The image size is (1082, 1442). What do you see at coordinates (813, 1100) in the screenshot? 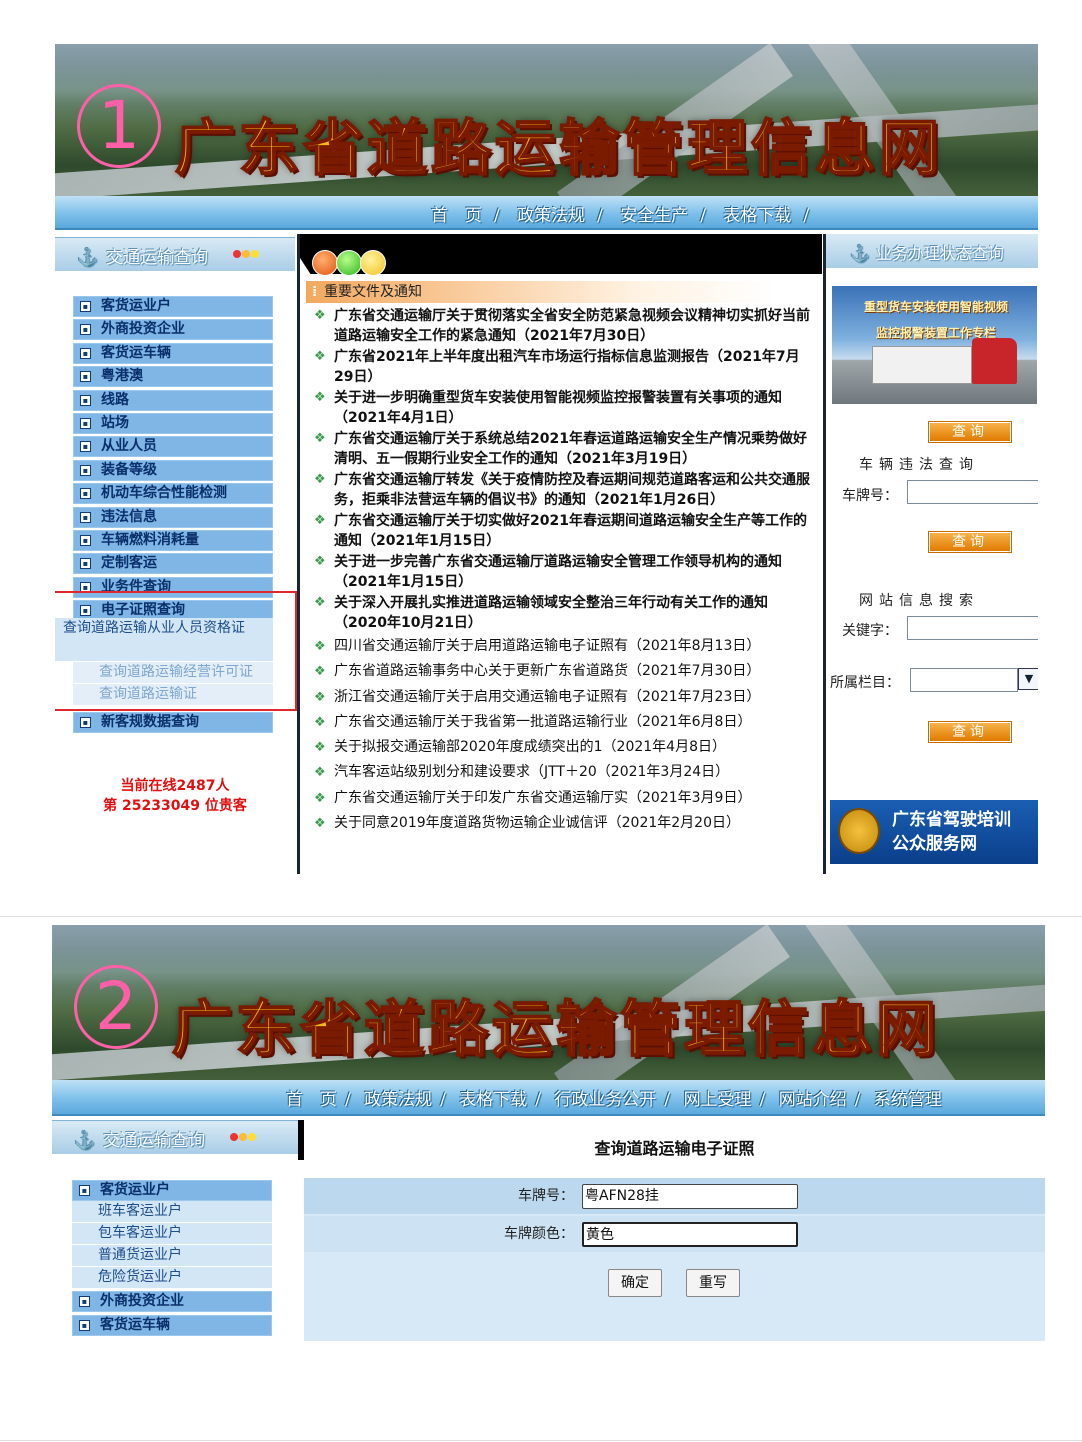
I see `nav-about: 网站介绍` at bounding box center [813, 1100].